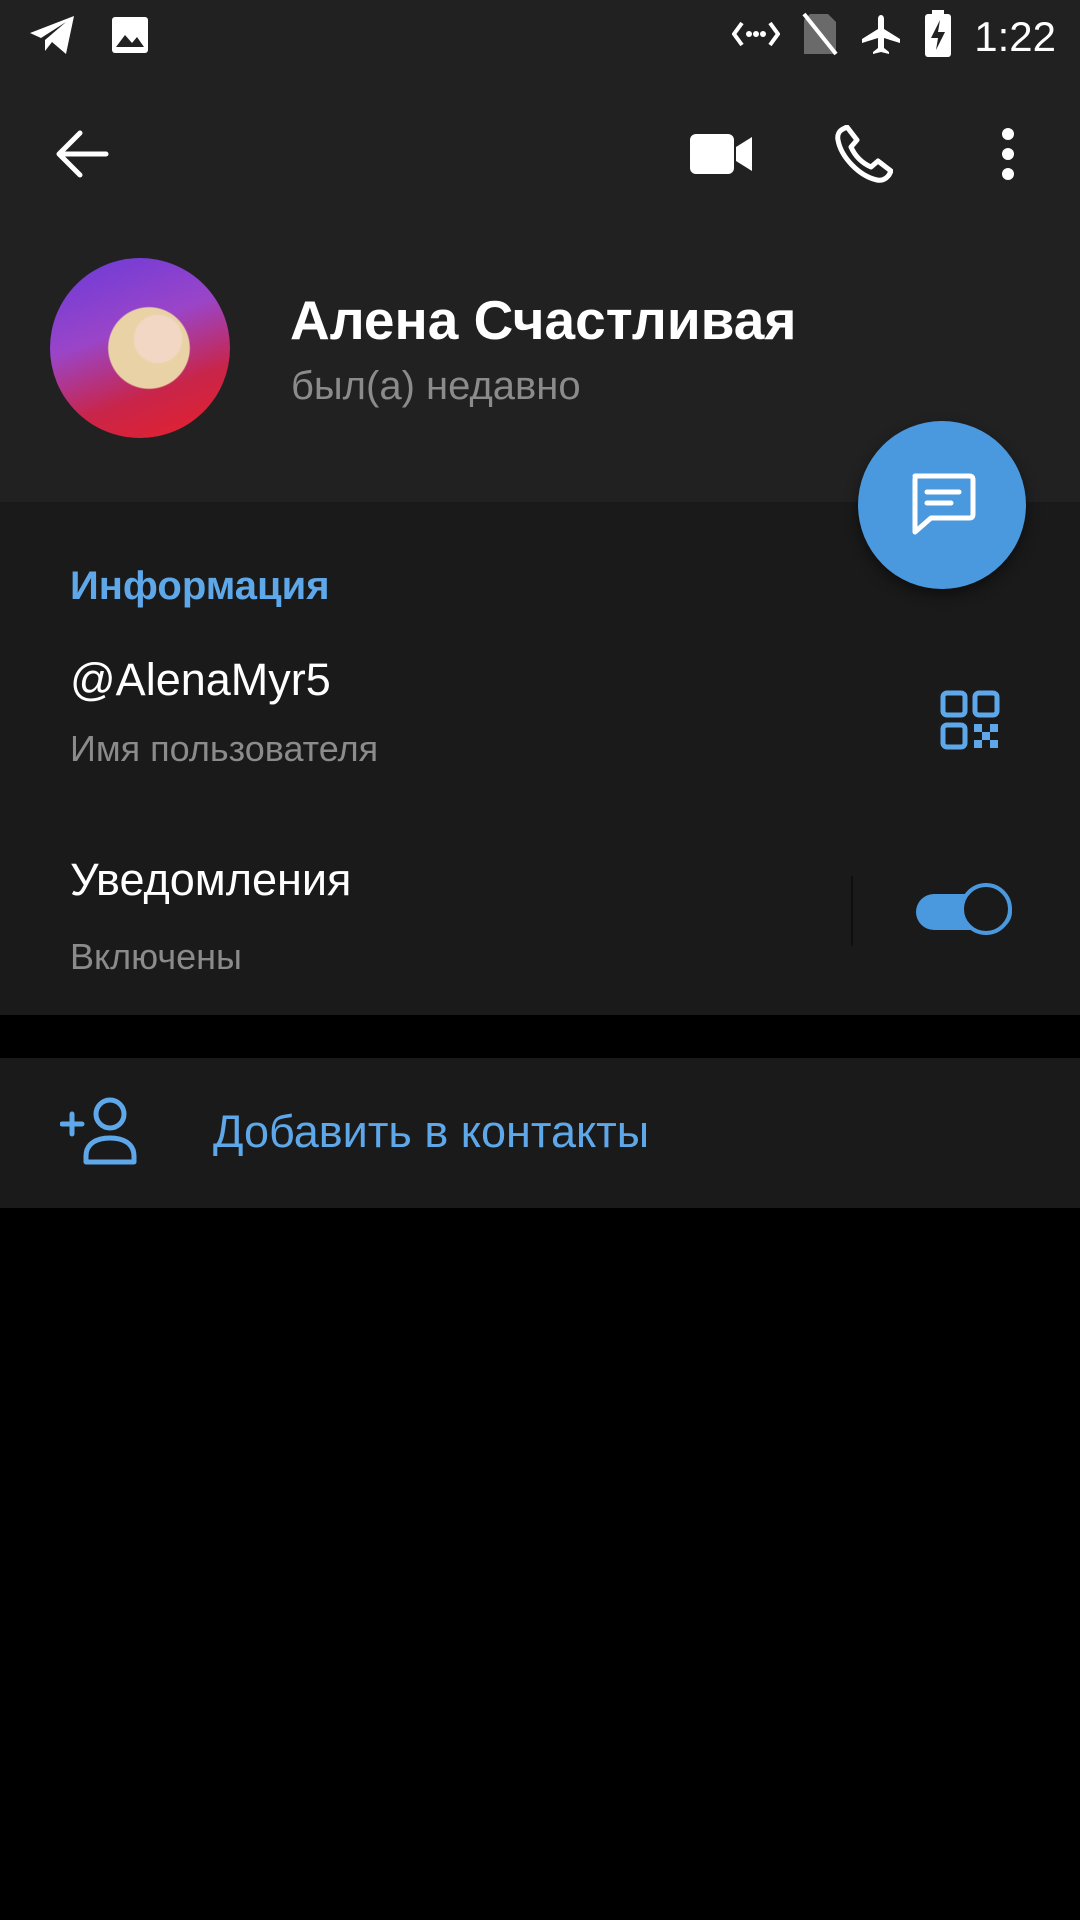 This screenshot has width=1080, height=1920. What do you see at coordinates (540, 1036) in the screenshot?
I see `section-gap` at bounding box center [540, 1036].